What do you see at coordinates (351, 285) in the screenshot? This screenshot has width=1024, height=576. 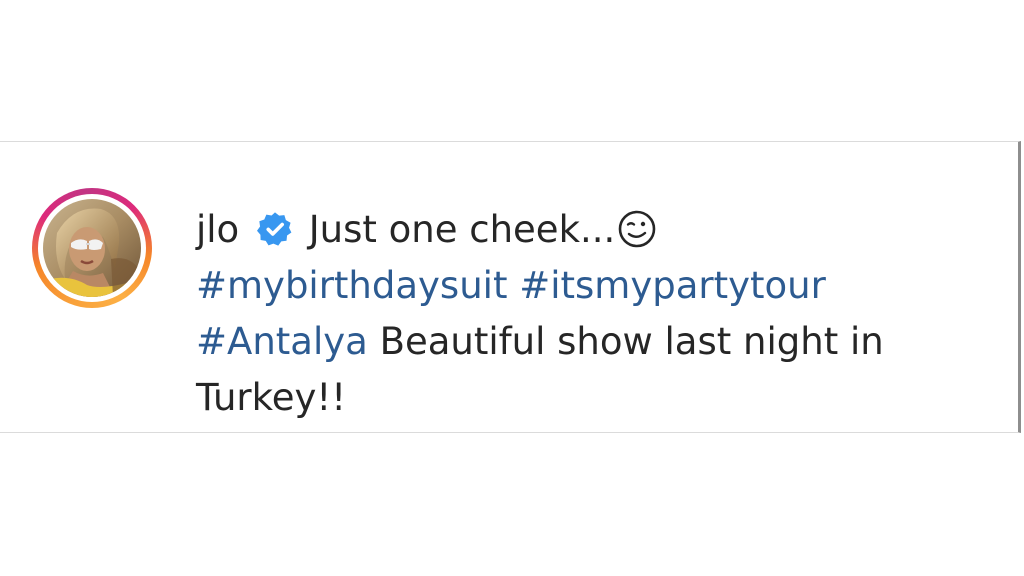 I see `hashtag-link-mybirthdaysuit: #mybirthdaysuit` at bounding box center [351, 285].